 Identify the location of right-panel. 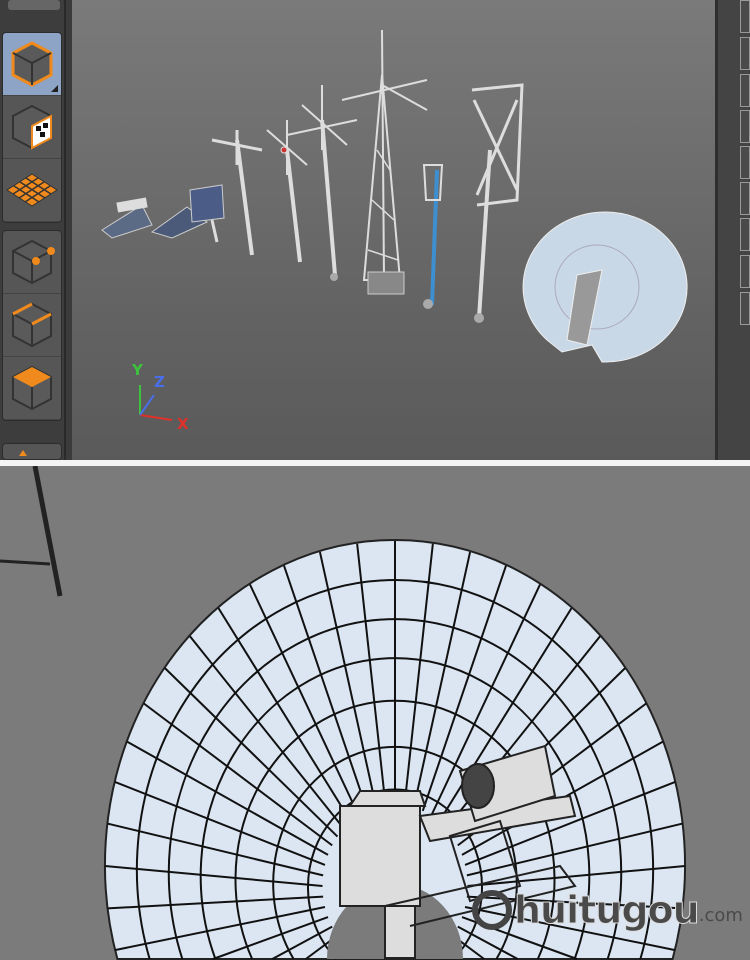
(732, 230).